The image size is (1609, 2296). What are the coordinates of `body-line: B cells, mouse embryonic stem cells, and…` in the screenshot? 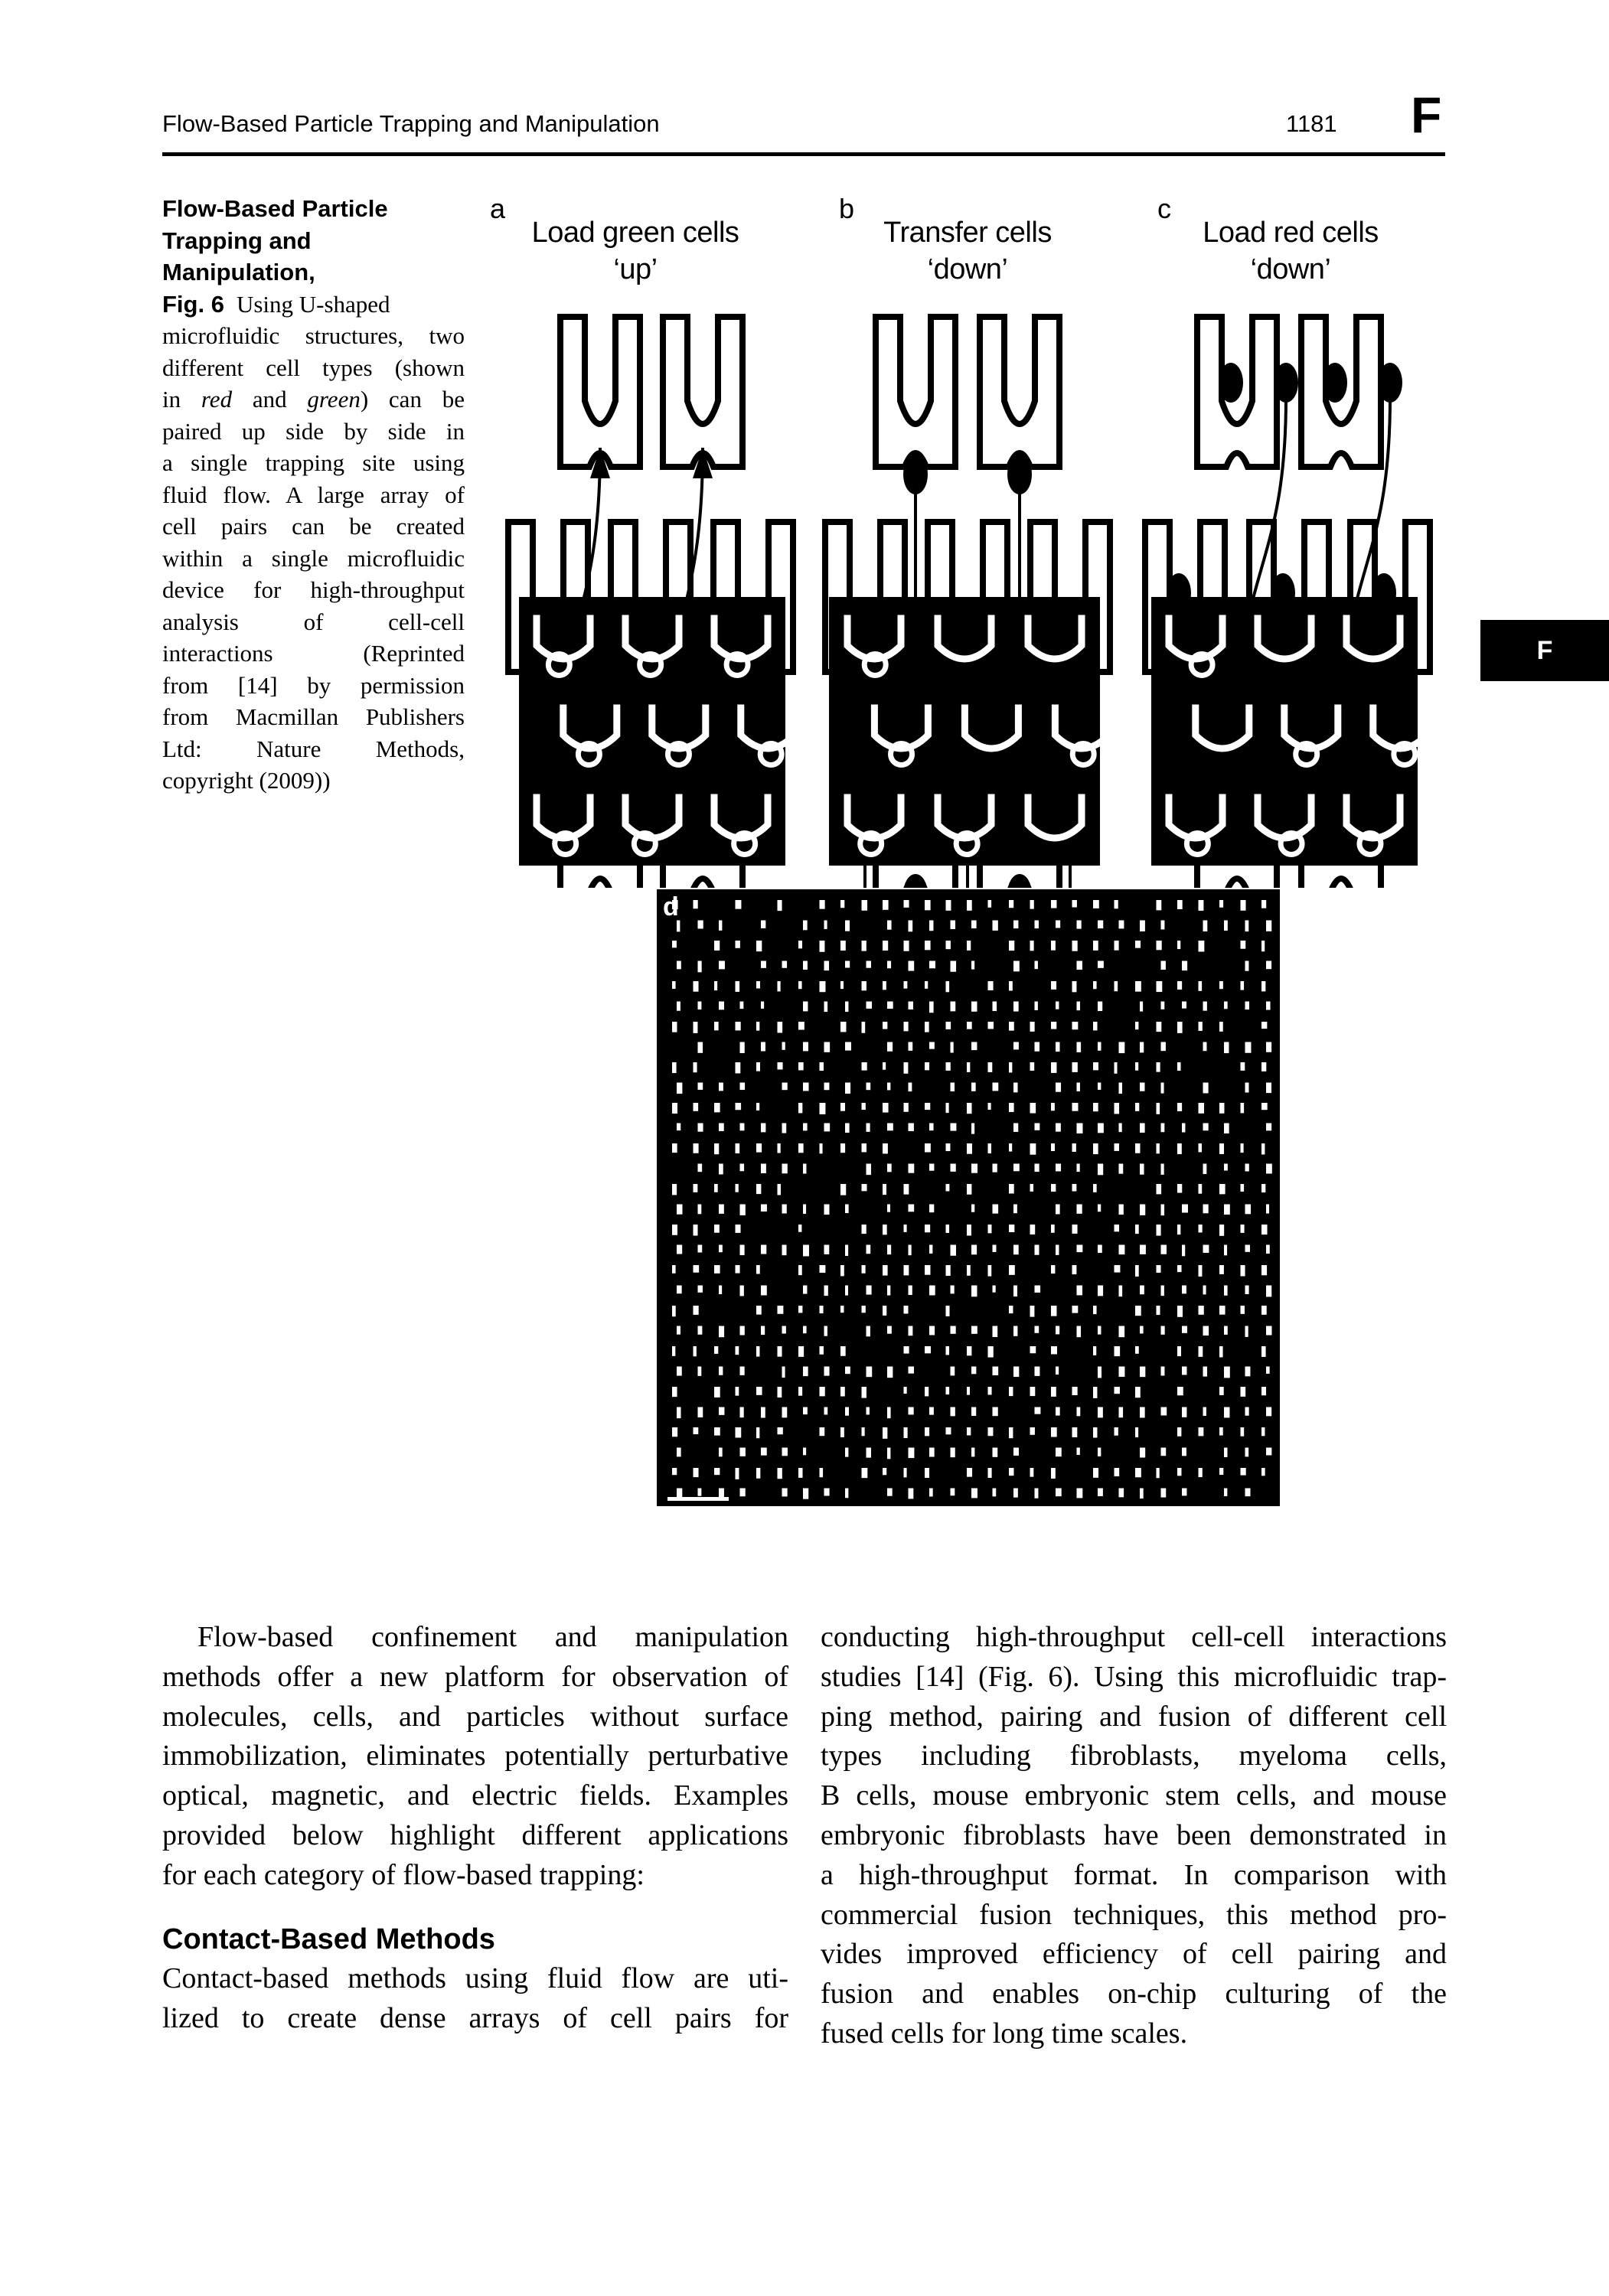 It's located at (1134, 1795).